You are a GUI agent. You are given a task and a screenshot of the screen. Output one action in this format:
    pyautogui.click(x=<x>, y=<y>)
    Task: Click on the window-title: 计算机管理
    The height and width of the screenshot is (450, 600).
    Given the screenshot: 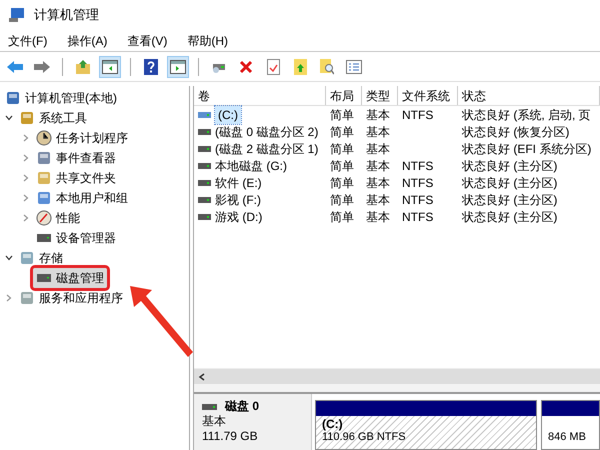 What is the action you would take?
    pyautogui.click(x=66, y=15)
    